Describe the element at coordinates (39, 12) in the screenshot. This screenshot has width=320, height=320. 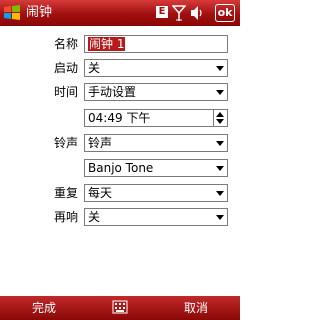
I see `window-title: 闹钟` at that location.